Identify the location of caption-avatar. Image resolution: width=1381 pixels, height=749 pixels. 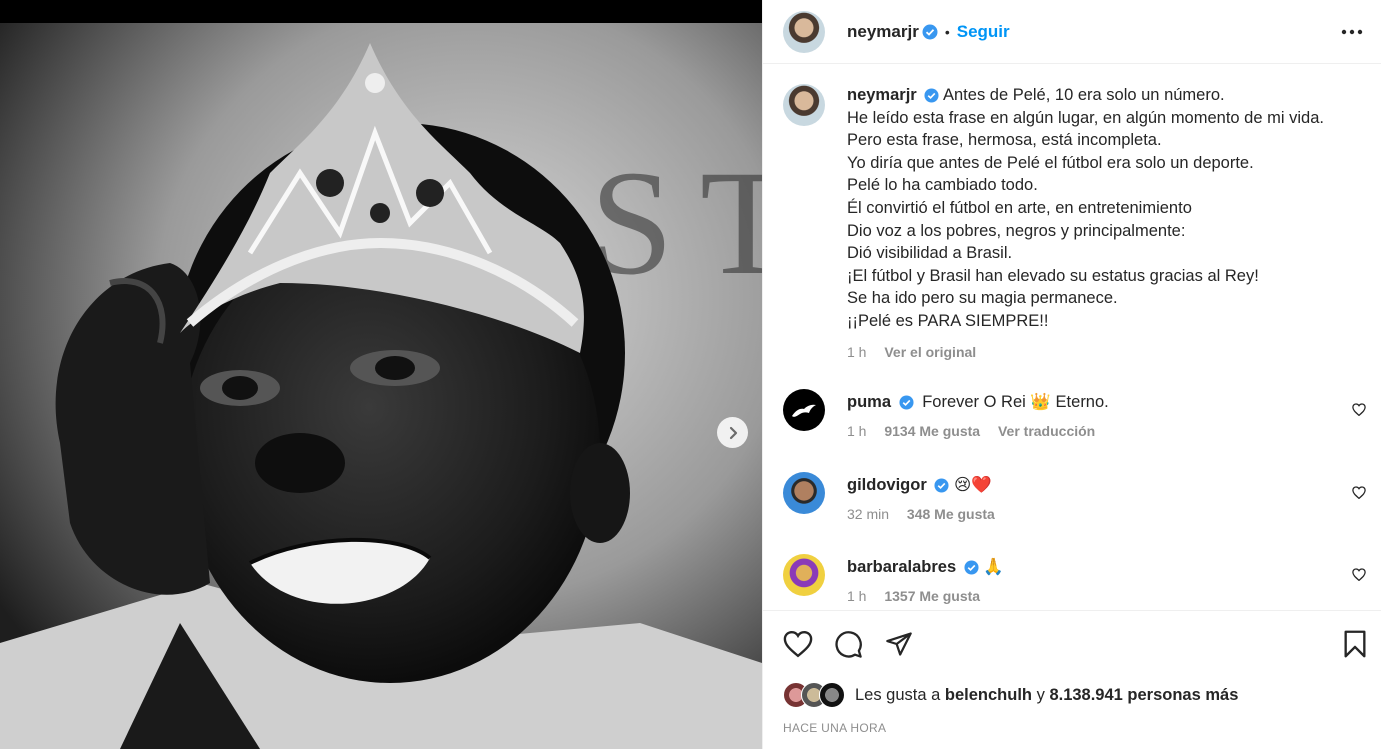
(804, 105).